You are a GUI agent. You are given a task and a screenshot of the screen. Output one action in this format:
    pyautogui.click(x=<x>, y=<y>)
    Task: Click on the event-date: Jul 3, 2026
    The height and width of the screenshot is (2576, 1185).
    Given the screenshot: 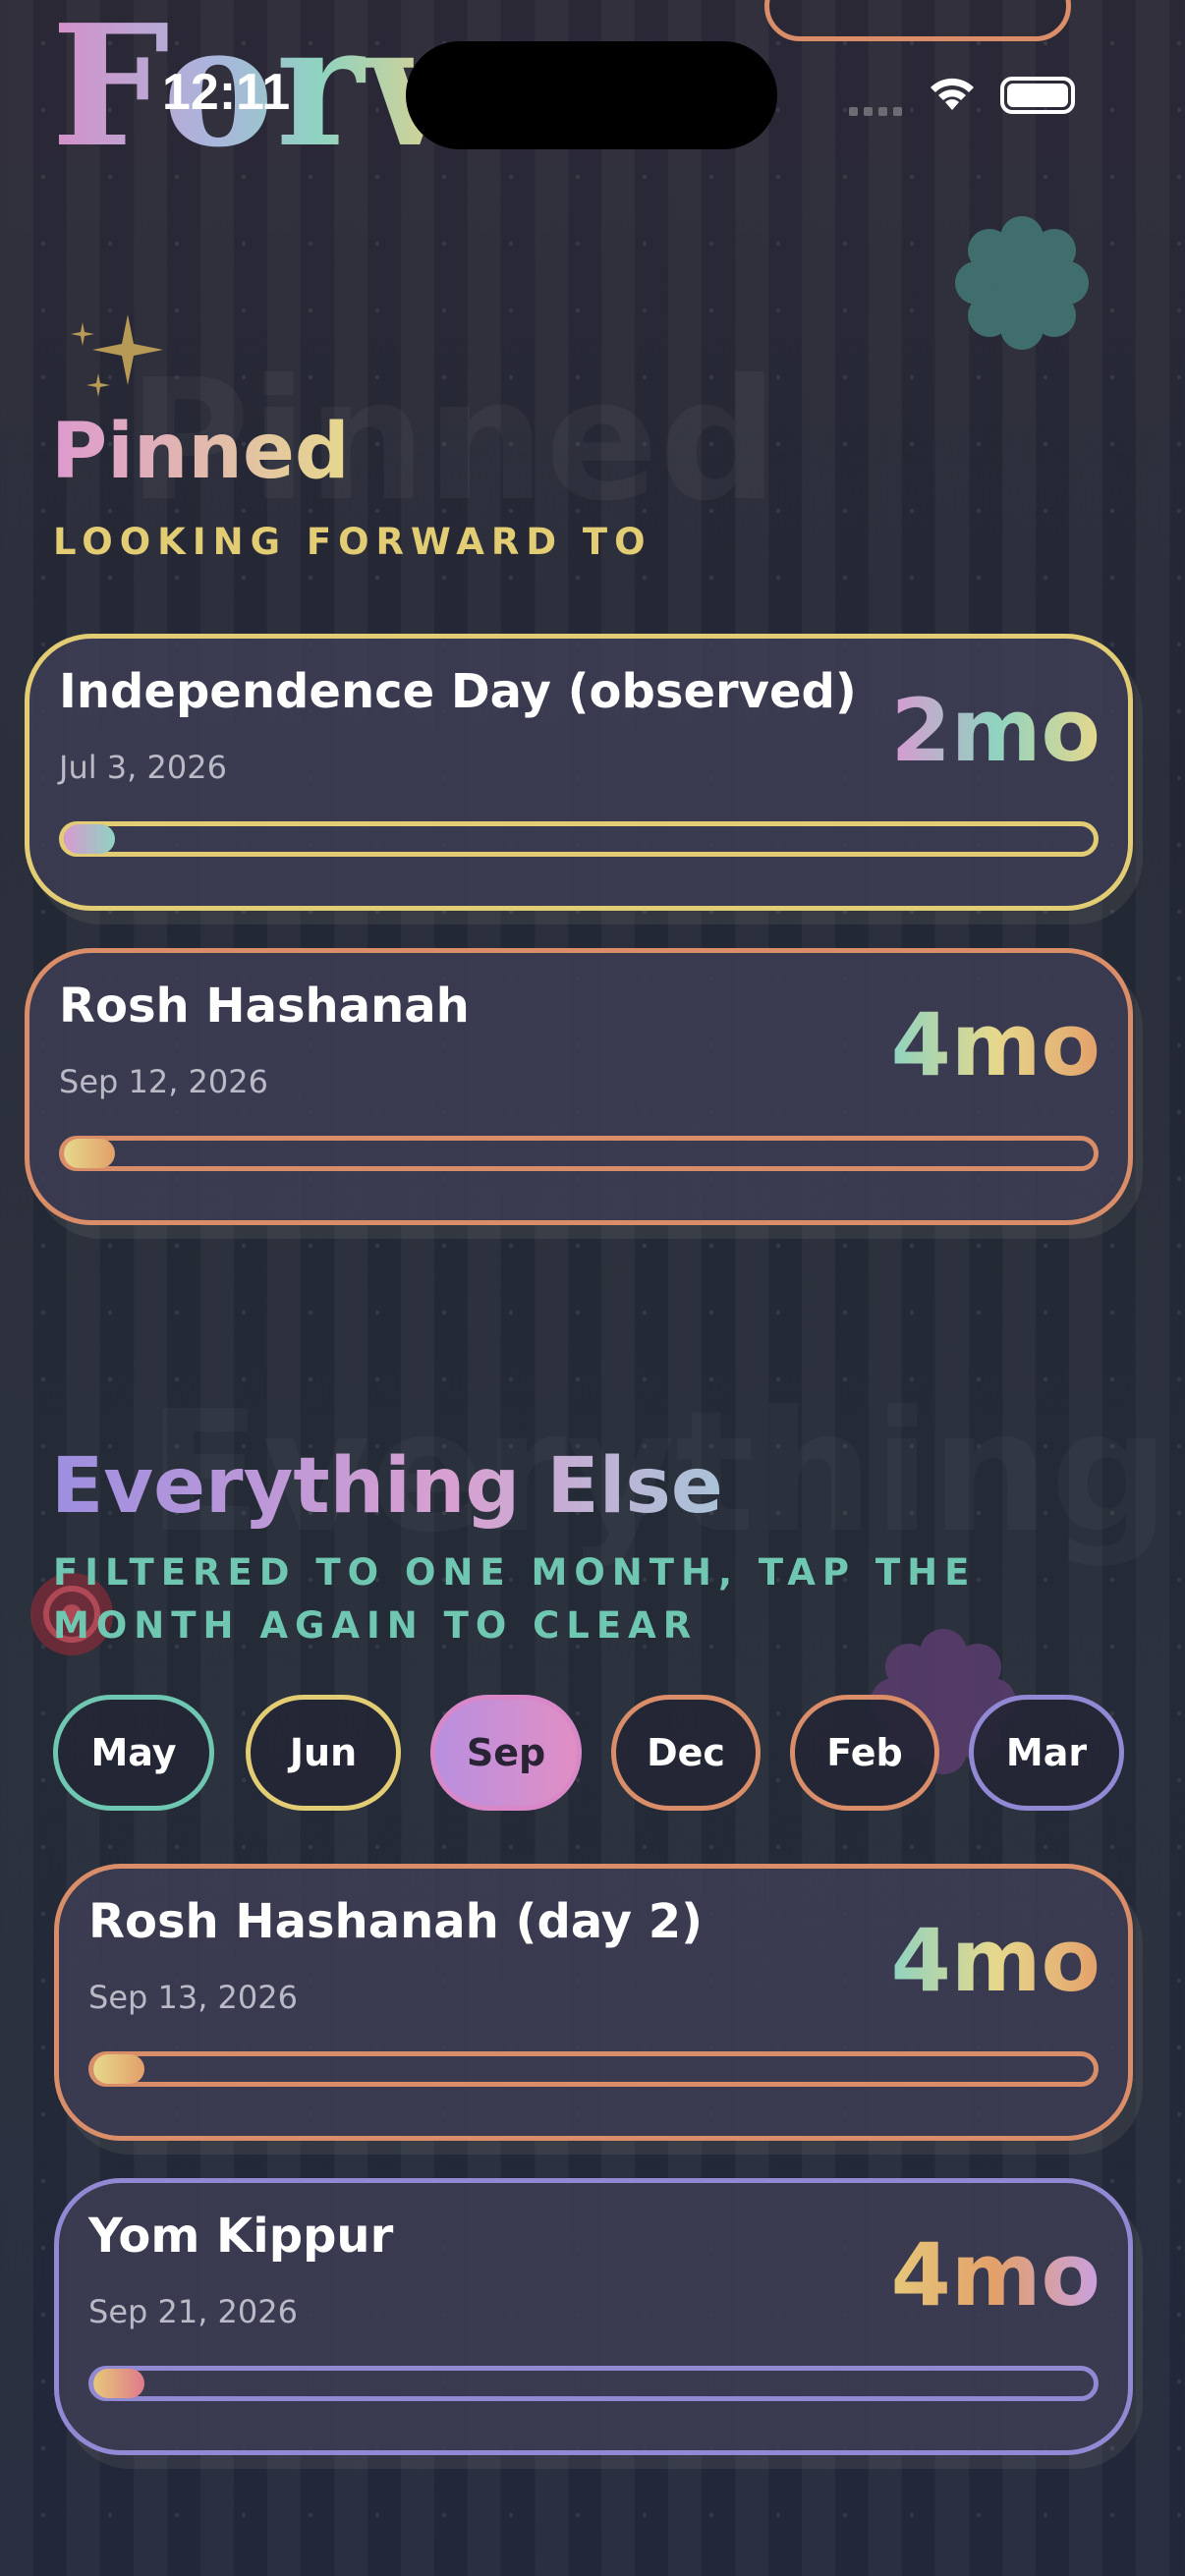 What is the action you would take?
    pyautogui.click(x=143, y=767)
    